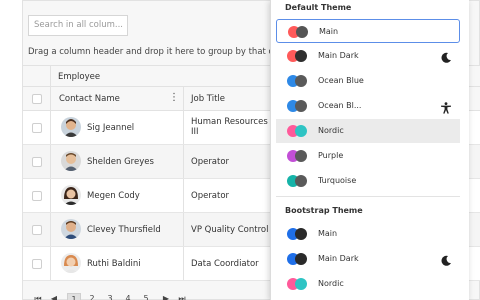 The height and width of the screenshot is (300, 480). Describe the element at coordinates (230, 230) in the screenshot. I see `cell-job-title: VP Quality Control` at that location.